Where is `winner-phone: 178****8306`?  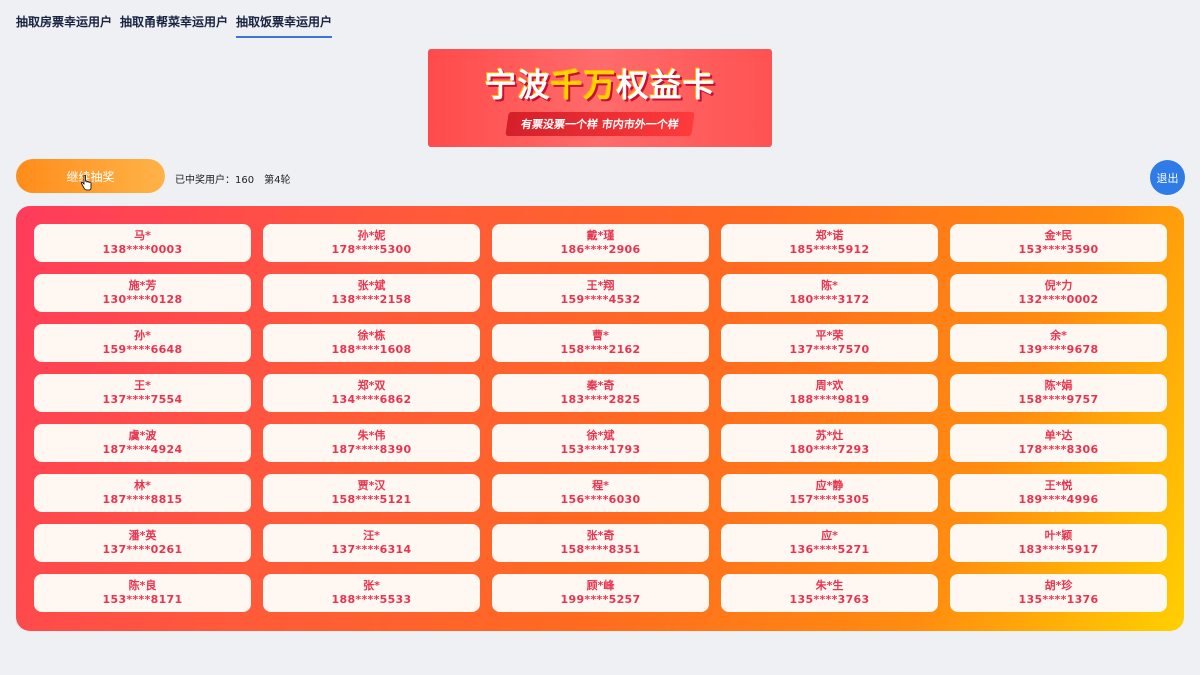
winner-phone: 178****8306 is located at coordinates (1058, 449).